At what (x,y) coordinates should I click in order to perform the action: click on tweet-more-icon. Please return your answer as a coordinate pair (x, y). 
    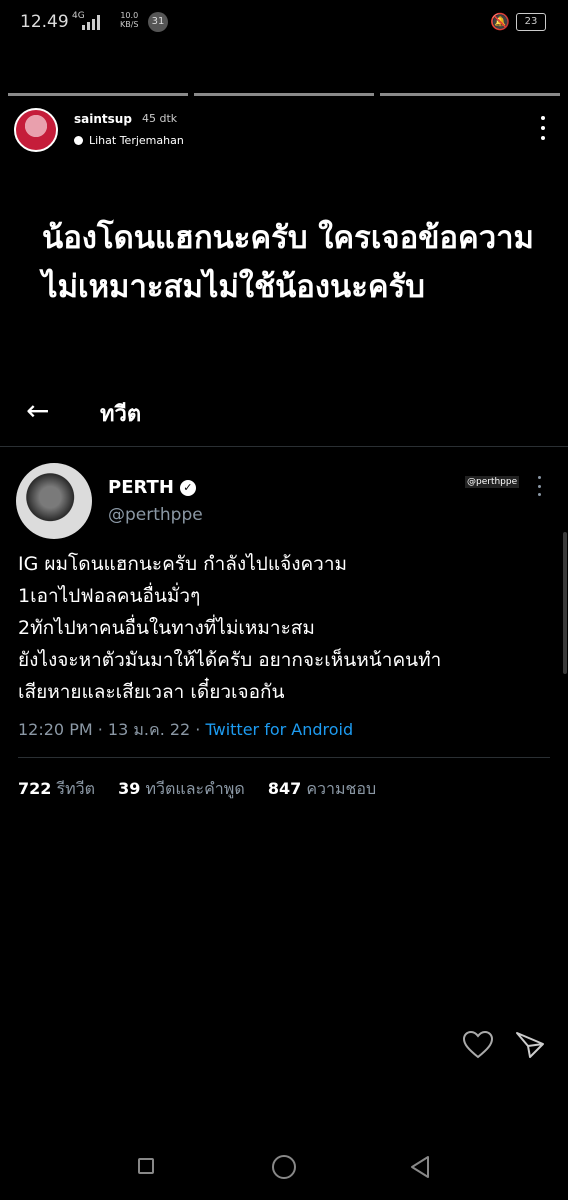
    Looking at the image, I should click on (539, 486).